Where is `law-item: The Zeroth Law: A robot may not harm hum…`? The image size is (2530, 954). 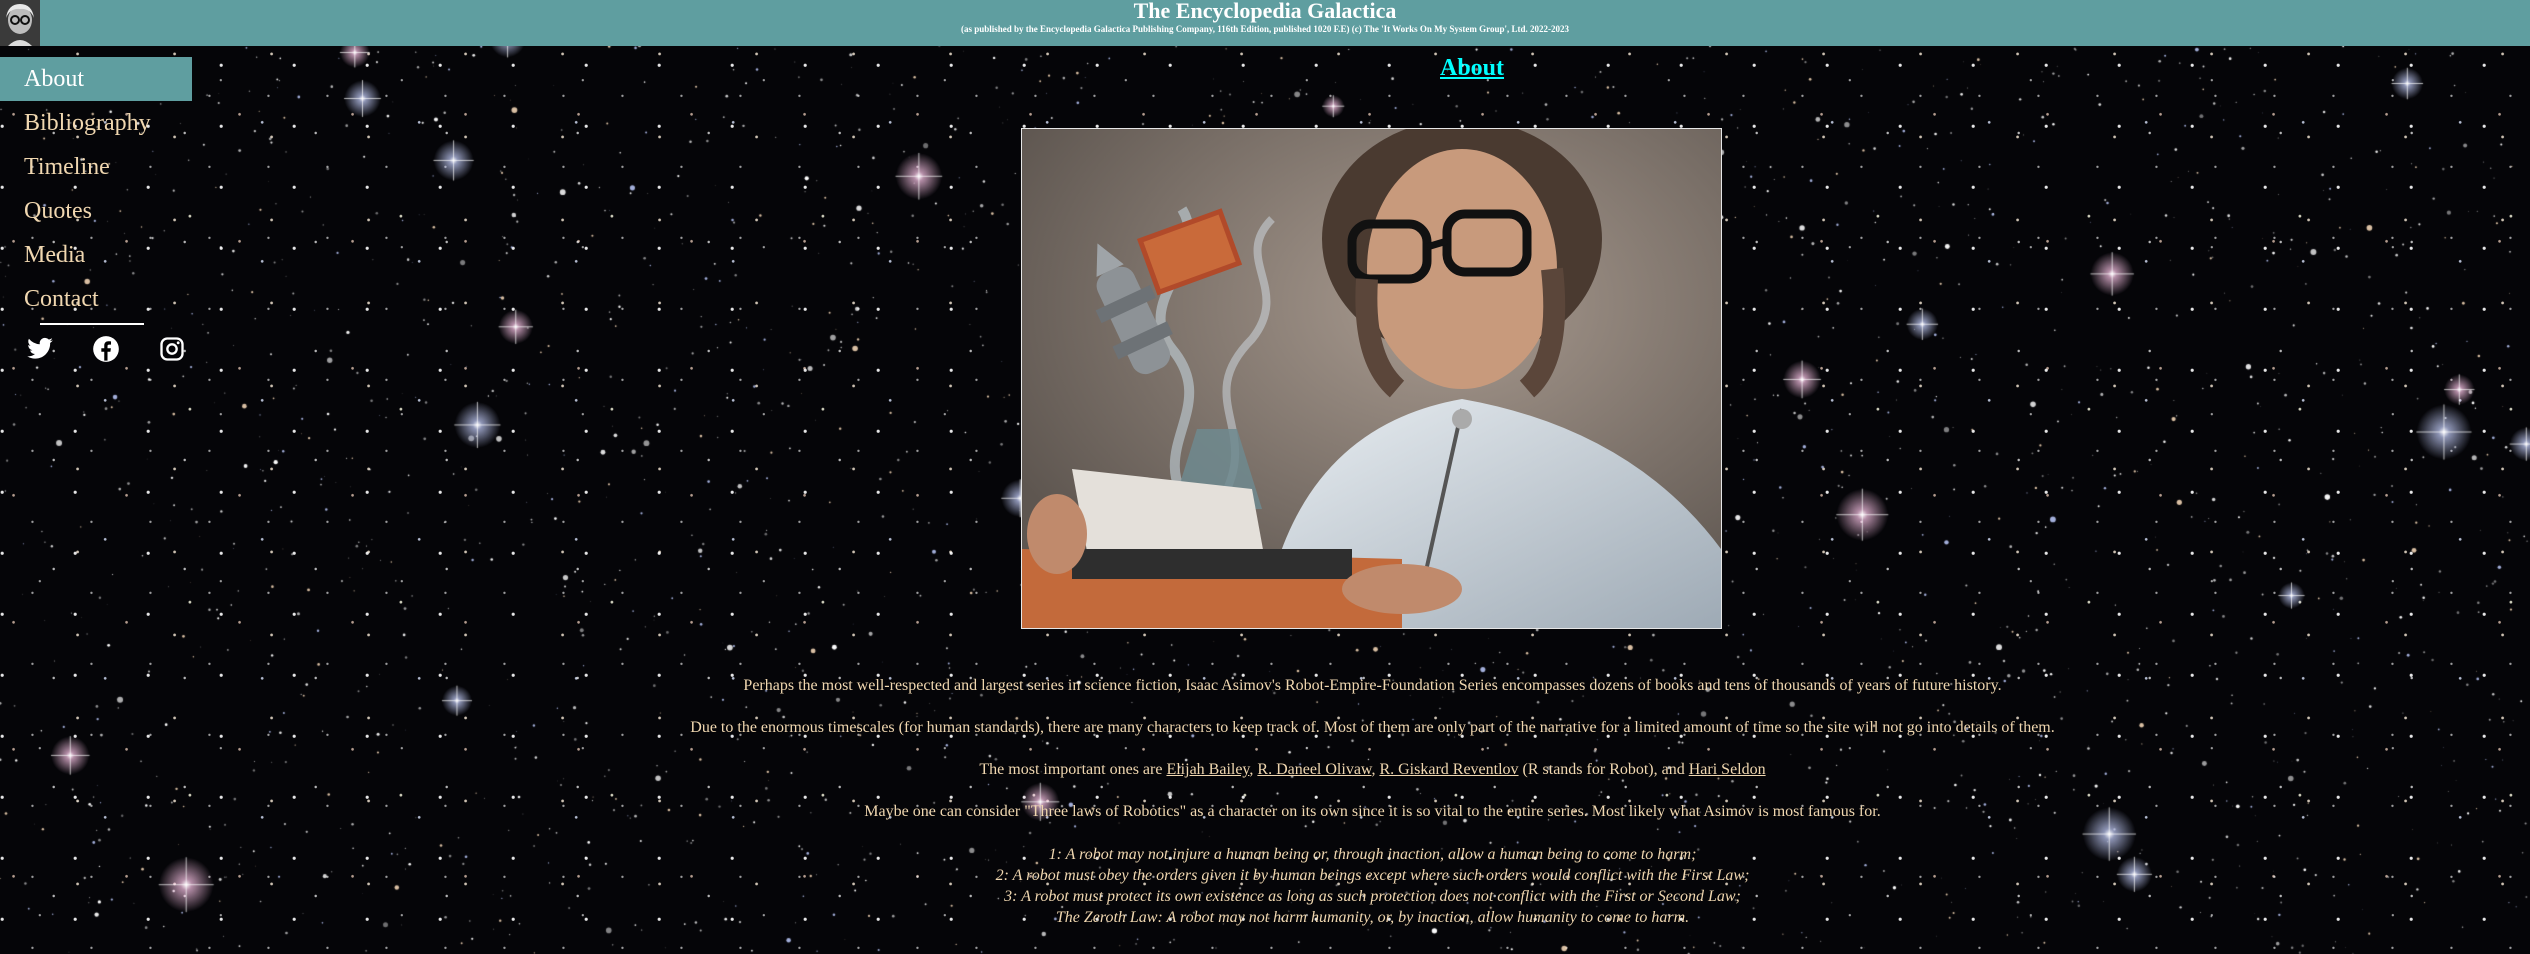 law-item: The Zeroth Law: A robot may not harm hum… is located at coordinates (1372, 917).